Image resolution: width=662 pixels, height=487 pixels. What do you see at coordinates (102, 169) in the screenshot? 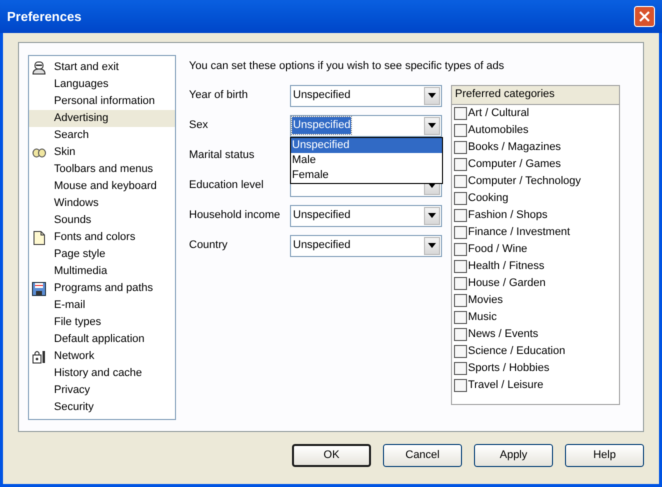
I see `sidebar-item: Toolbars and menus` at bounding box center [102, 169].